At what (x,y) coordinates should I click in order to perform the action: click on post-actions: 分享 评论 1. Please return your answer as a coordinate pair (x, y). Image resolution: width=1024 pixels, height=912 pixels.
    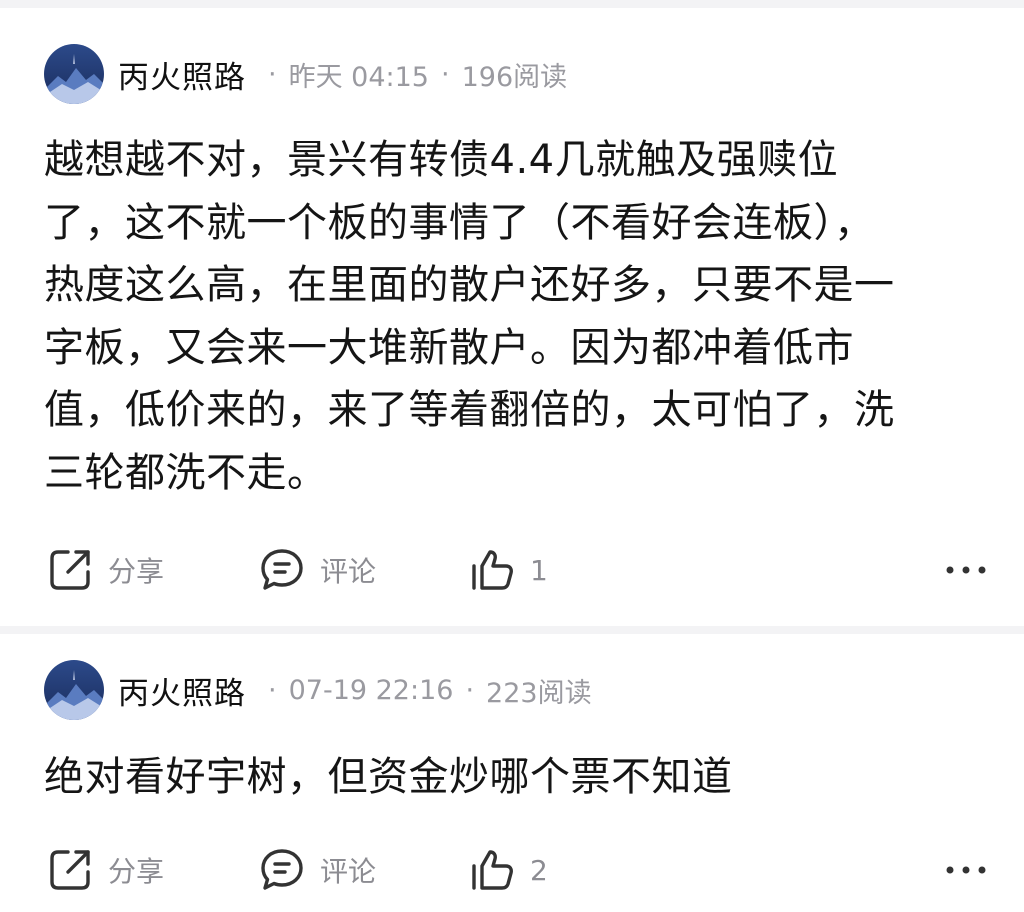
    Looking at the image, I should click on (512, 570).